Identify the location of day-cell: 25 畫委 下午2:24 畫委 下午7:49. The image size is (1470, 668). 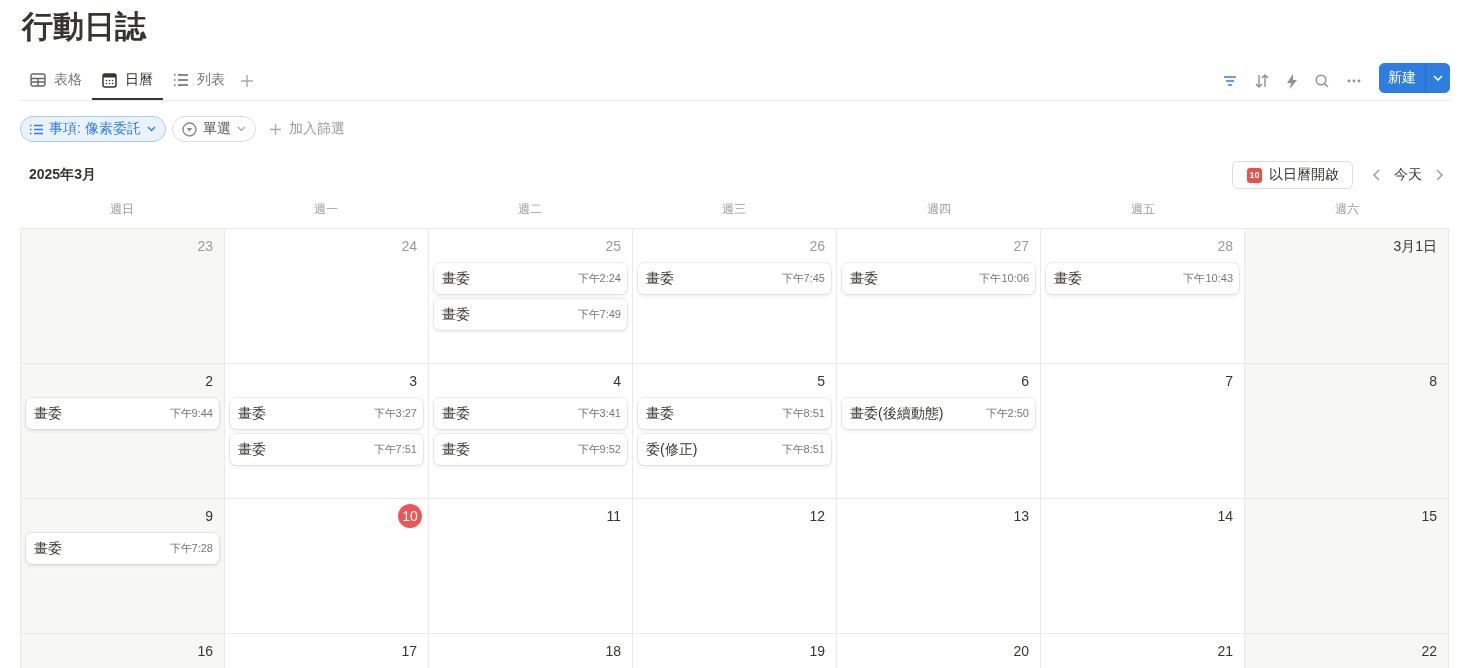
(531, 296).